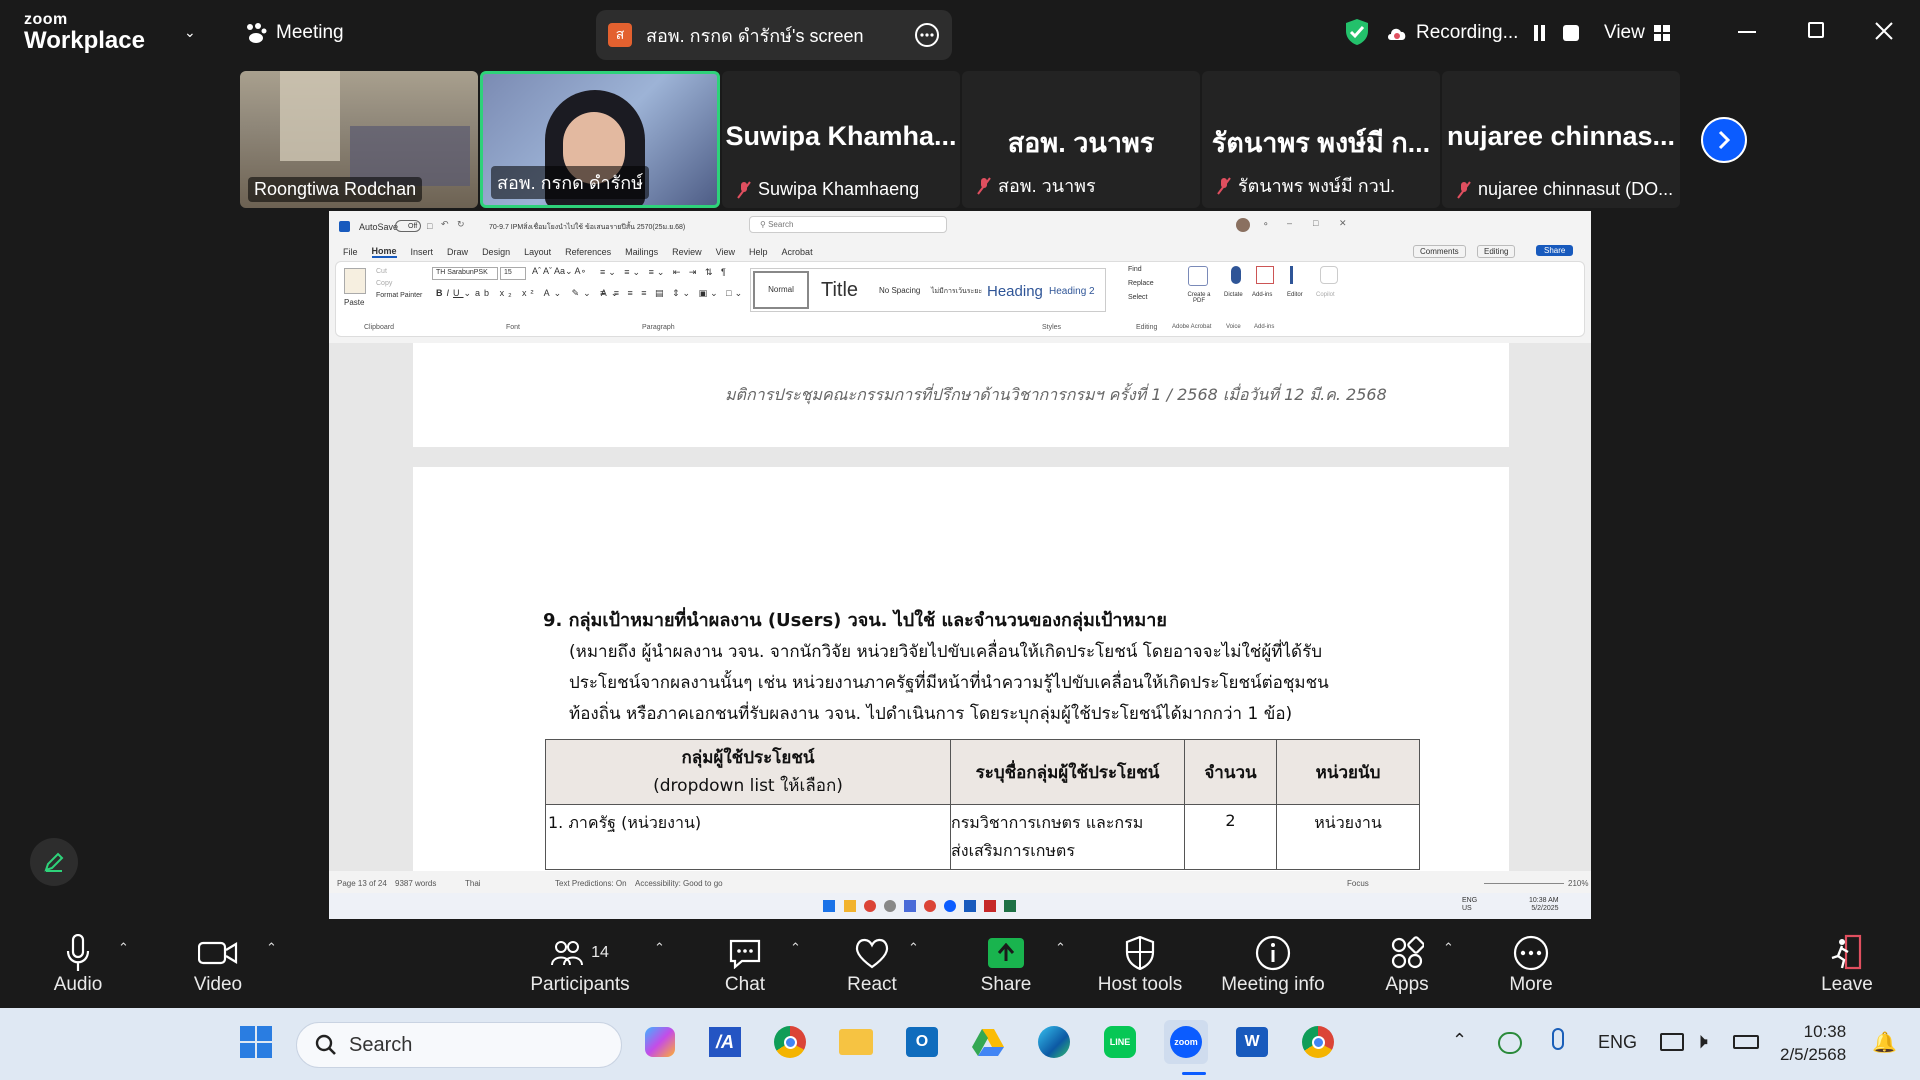 Image resolution: width=1920 pixels, height=1080 pixels. Describe the element at coordinates (1243, 225) in the screenshot. I see `user-avatar` at that location.